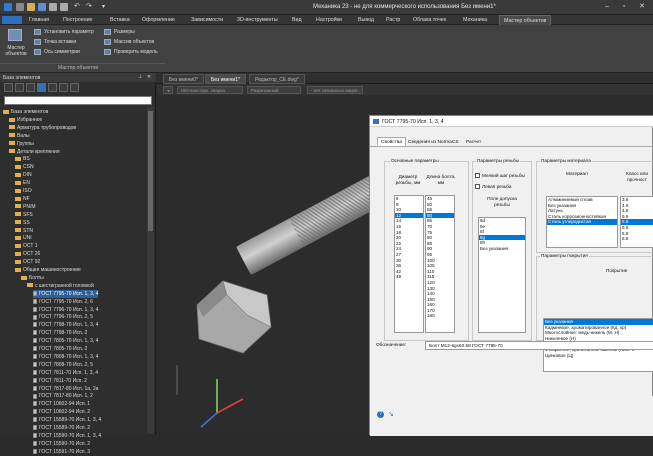  Describe the element at coordinates (30, 87) in the screenshot. I see `tree-view-icon` at that location.